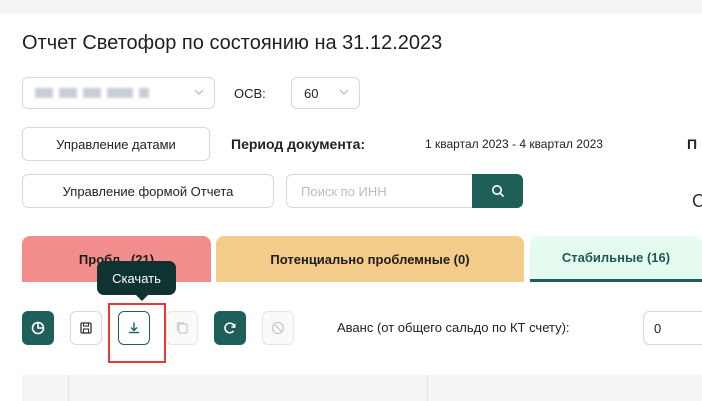 Image resolution: width=702 pixels, height=401 pixels. Describe the element at coordinates (672, 328) in the screenshot. I see `advance-input: 0` at that location.